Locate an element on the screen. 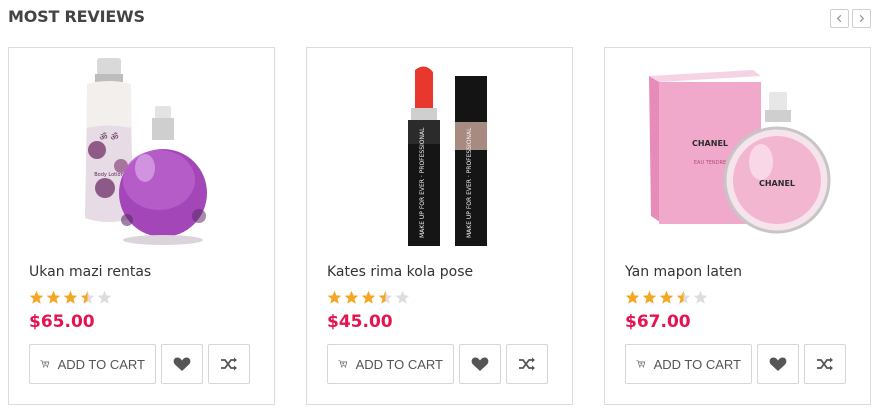 The width and height of the screenshot is (880, 412). product-name: Yan mapon laten is located at coordinates (683, 272).